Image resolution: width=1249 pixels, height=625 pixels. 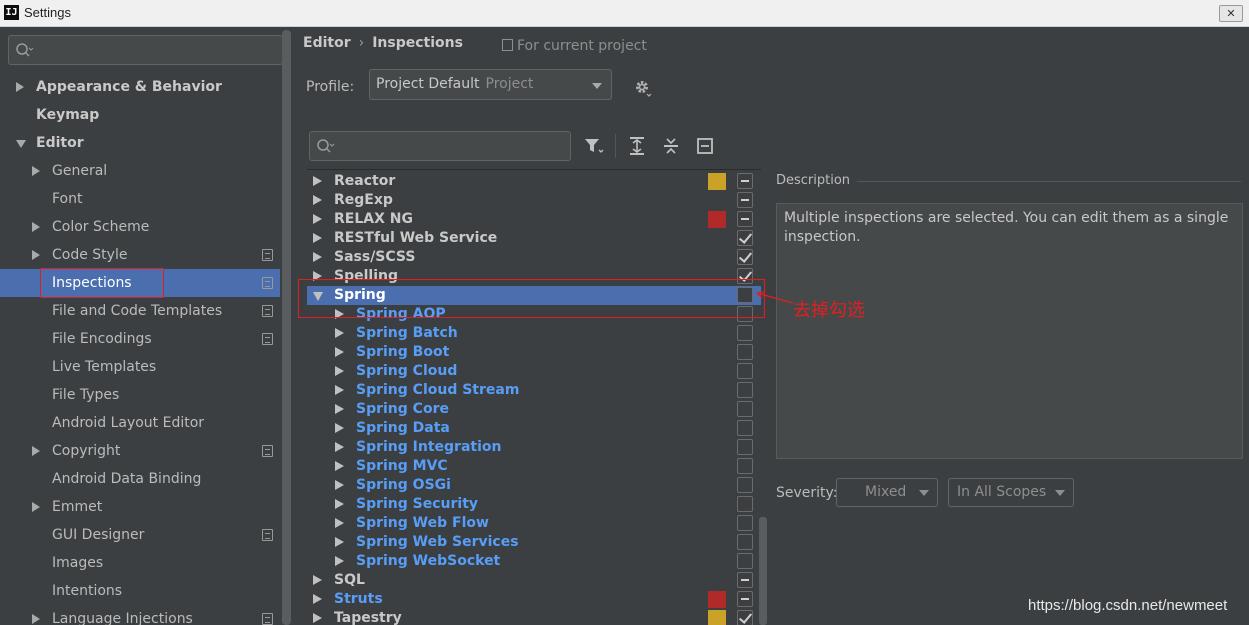 I want to click on sidebar-item-font: Font, so click(x=140, y=199).